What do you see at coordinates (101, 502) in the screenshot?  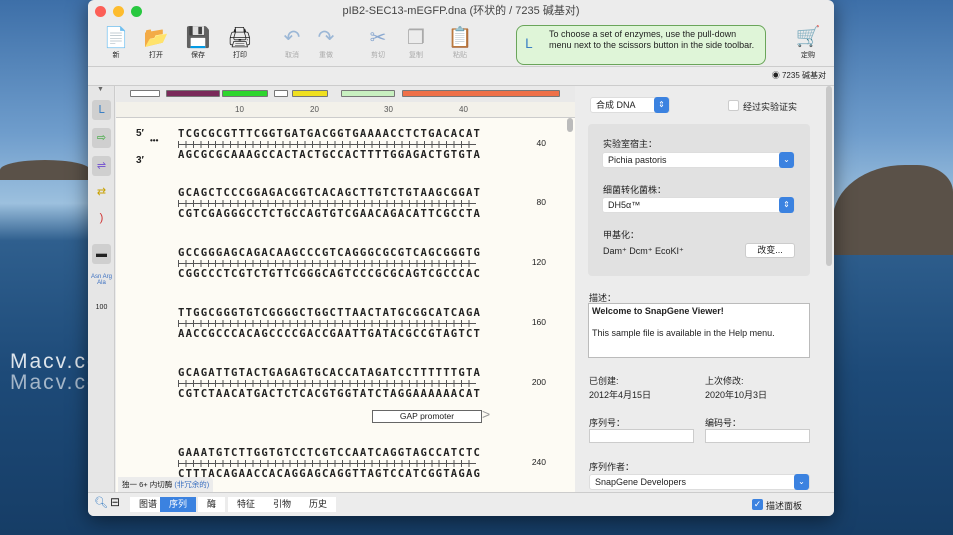 I see `search-icon: 🔍︎` at bounding box center [101, 502].